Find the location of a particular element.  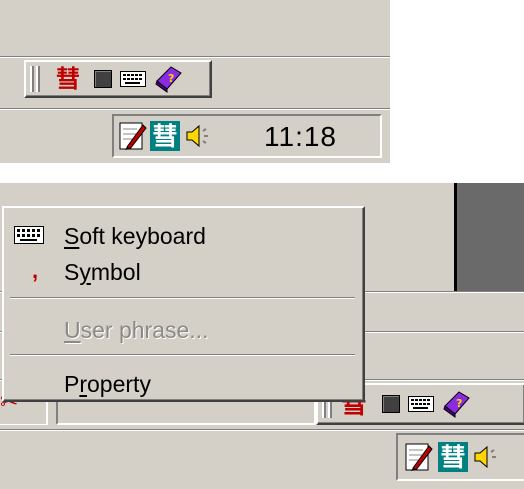

clock-time: 11:18 is located at coordinates (300, 137).